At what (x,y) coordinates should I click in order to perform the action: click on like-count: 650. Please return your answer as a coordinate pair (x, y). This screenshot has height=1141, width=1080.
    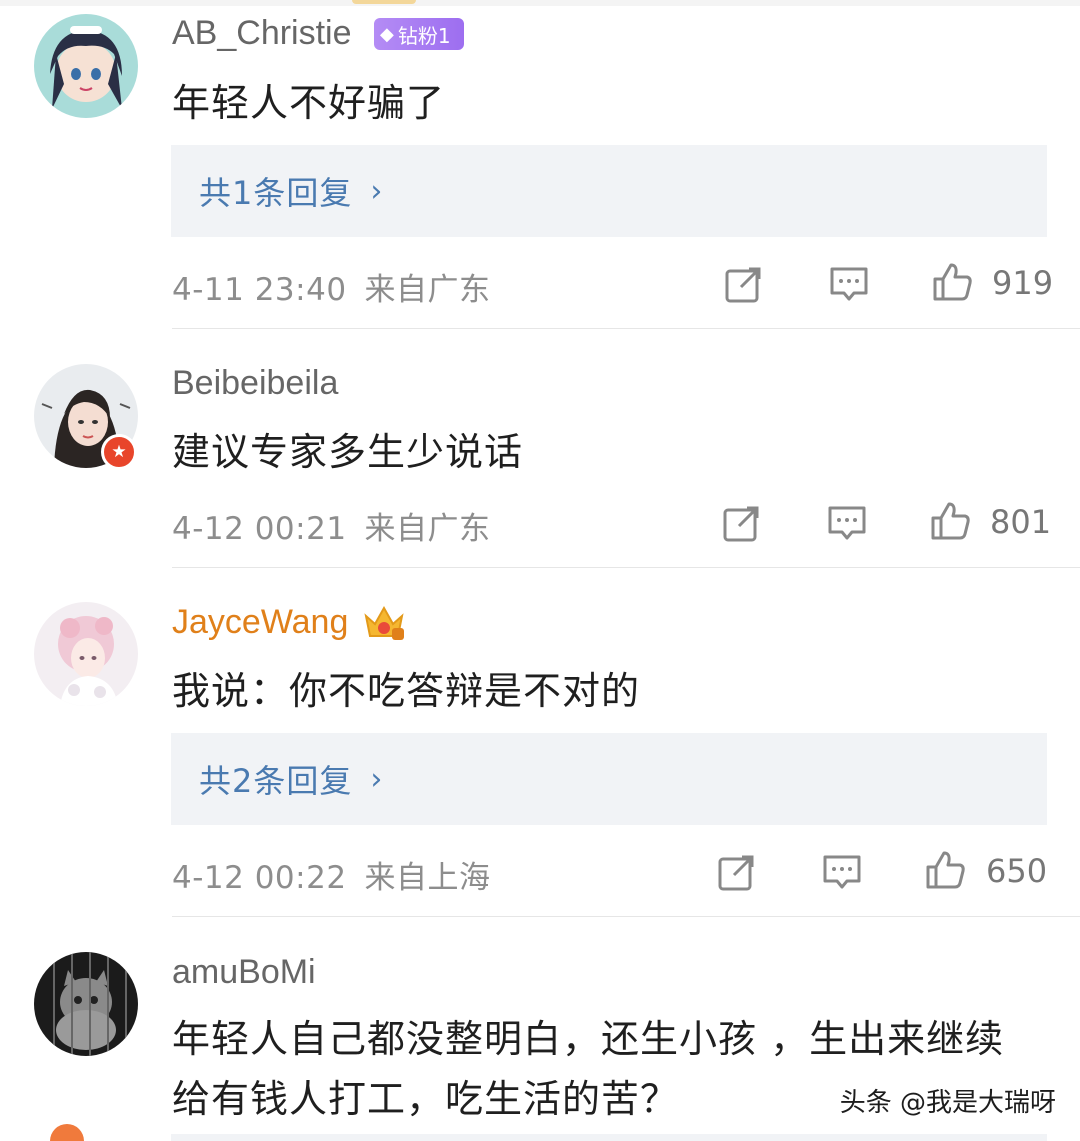
    Looking at the image, I should click on (1017, 871).